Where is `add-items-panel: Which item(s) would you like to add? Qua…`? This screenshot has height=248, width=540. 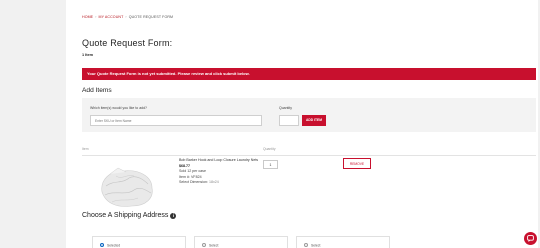 add-items-panel: Which item(s) would you like to add? Qua… is located at coordinates (309, 115).